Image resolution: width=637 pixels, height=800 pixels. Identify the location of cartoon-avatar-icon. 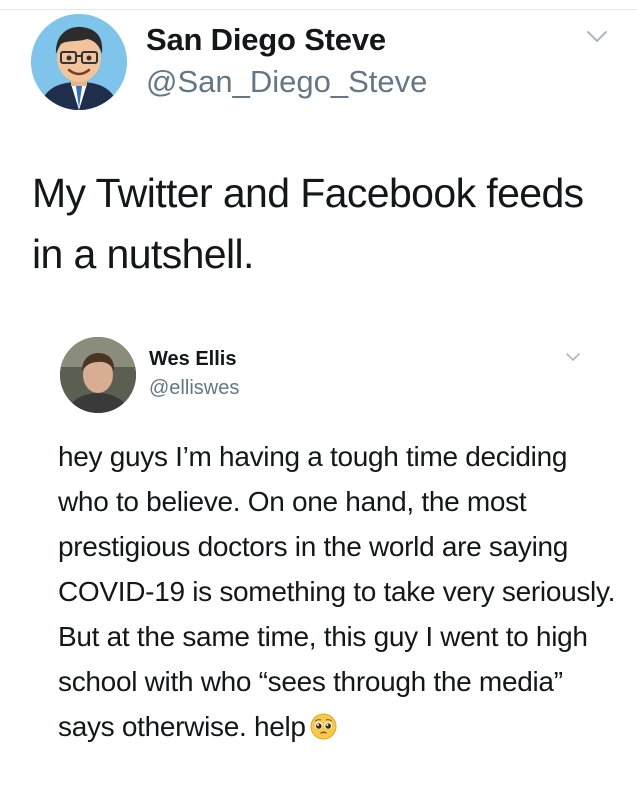
(79, 62).